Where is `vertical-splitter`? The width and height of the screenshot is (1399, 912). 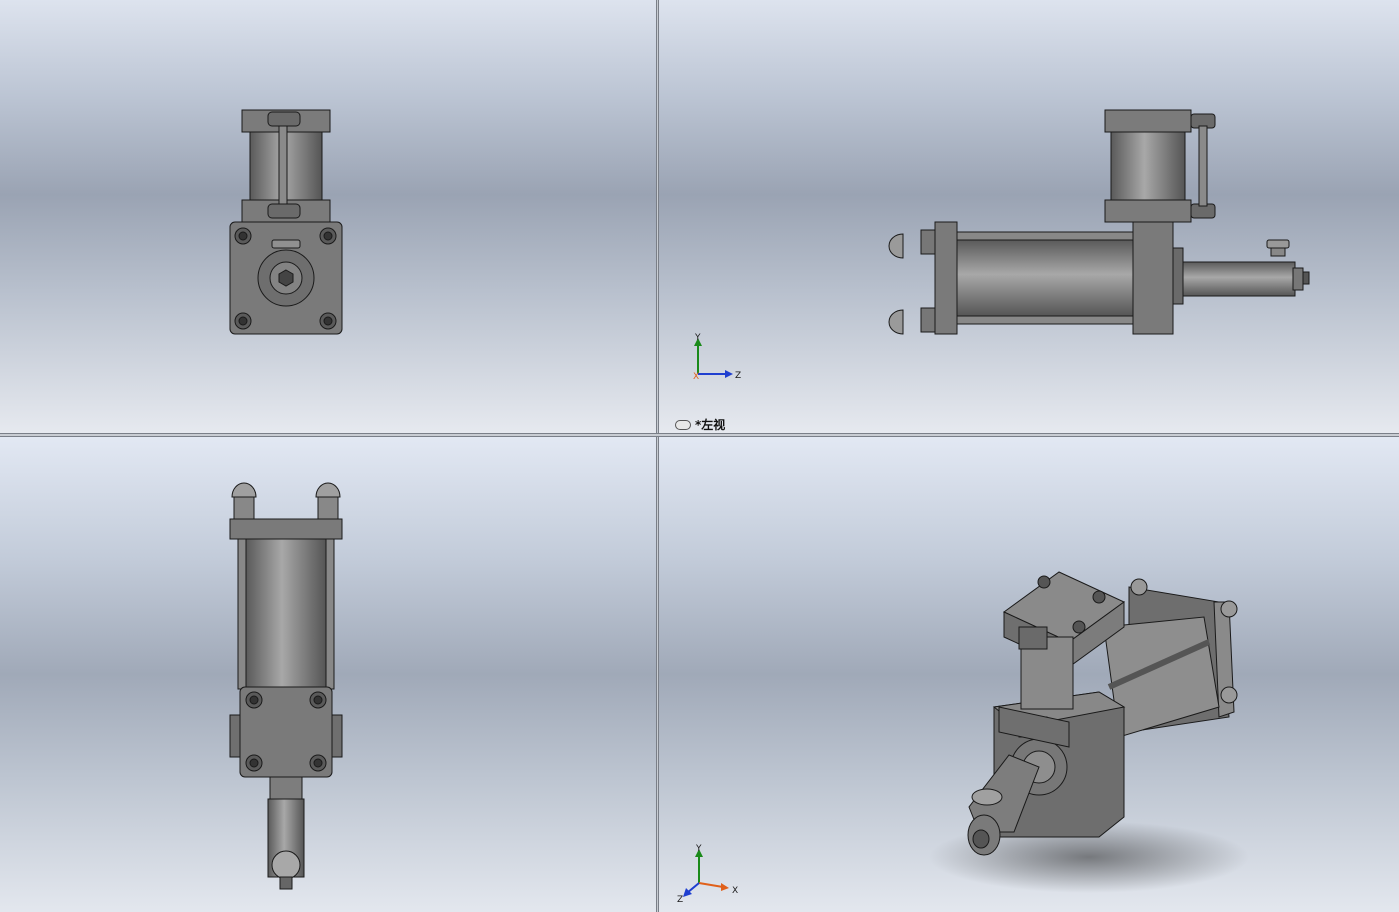
vertical-splitter is located at coordinates (657, 456).